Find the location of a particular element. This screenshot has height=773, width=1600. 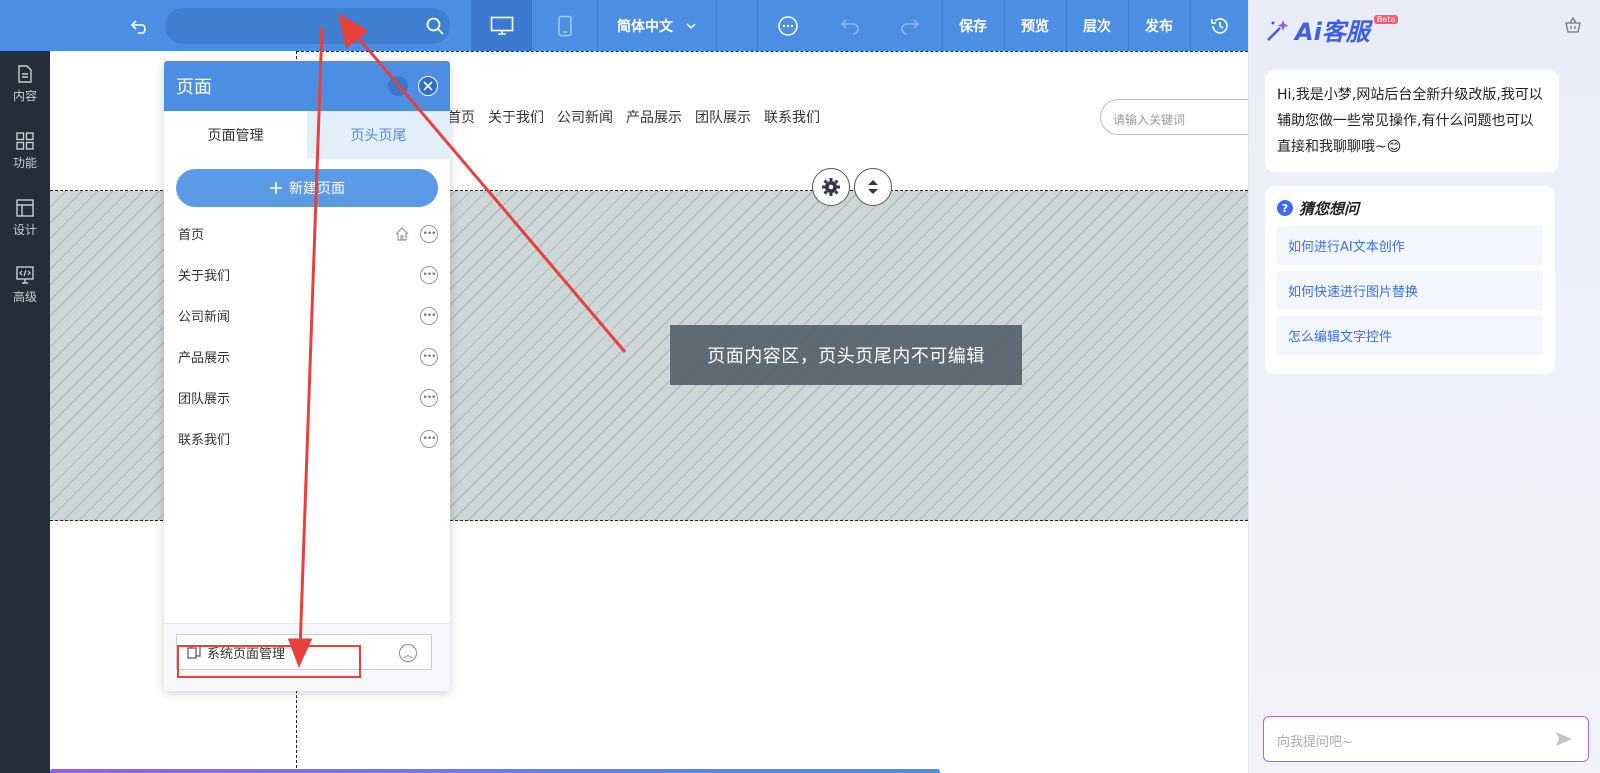

undo-arrow-icon is located at coordinates (138, 26).